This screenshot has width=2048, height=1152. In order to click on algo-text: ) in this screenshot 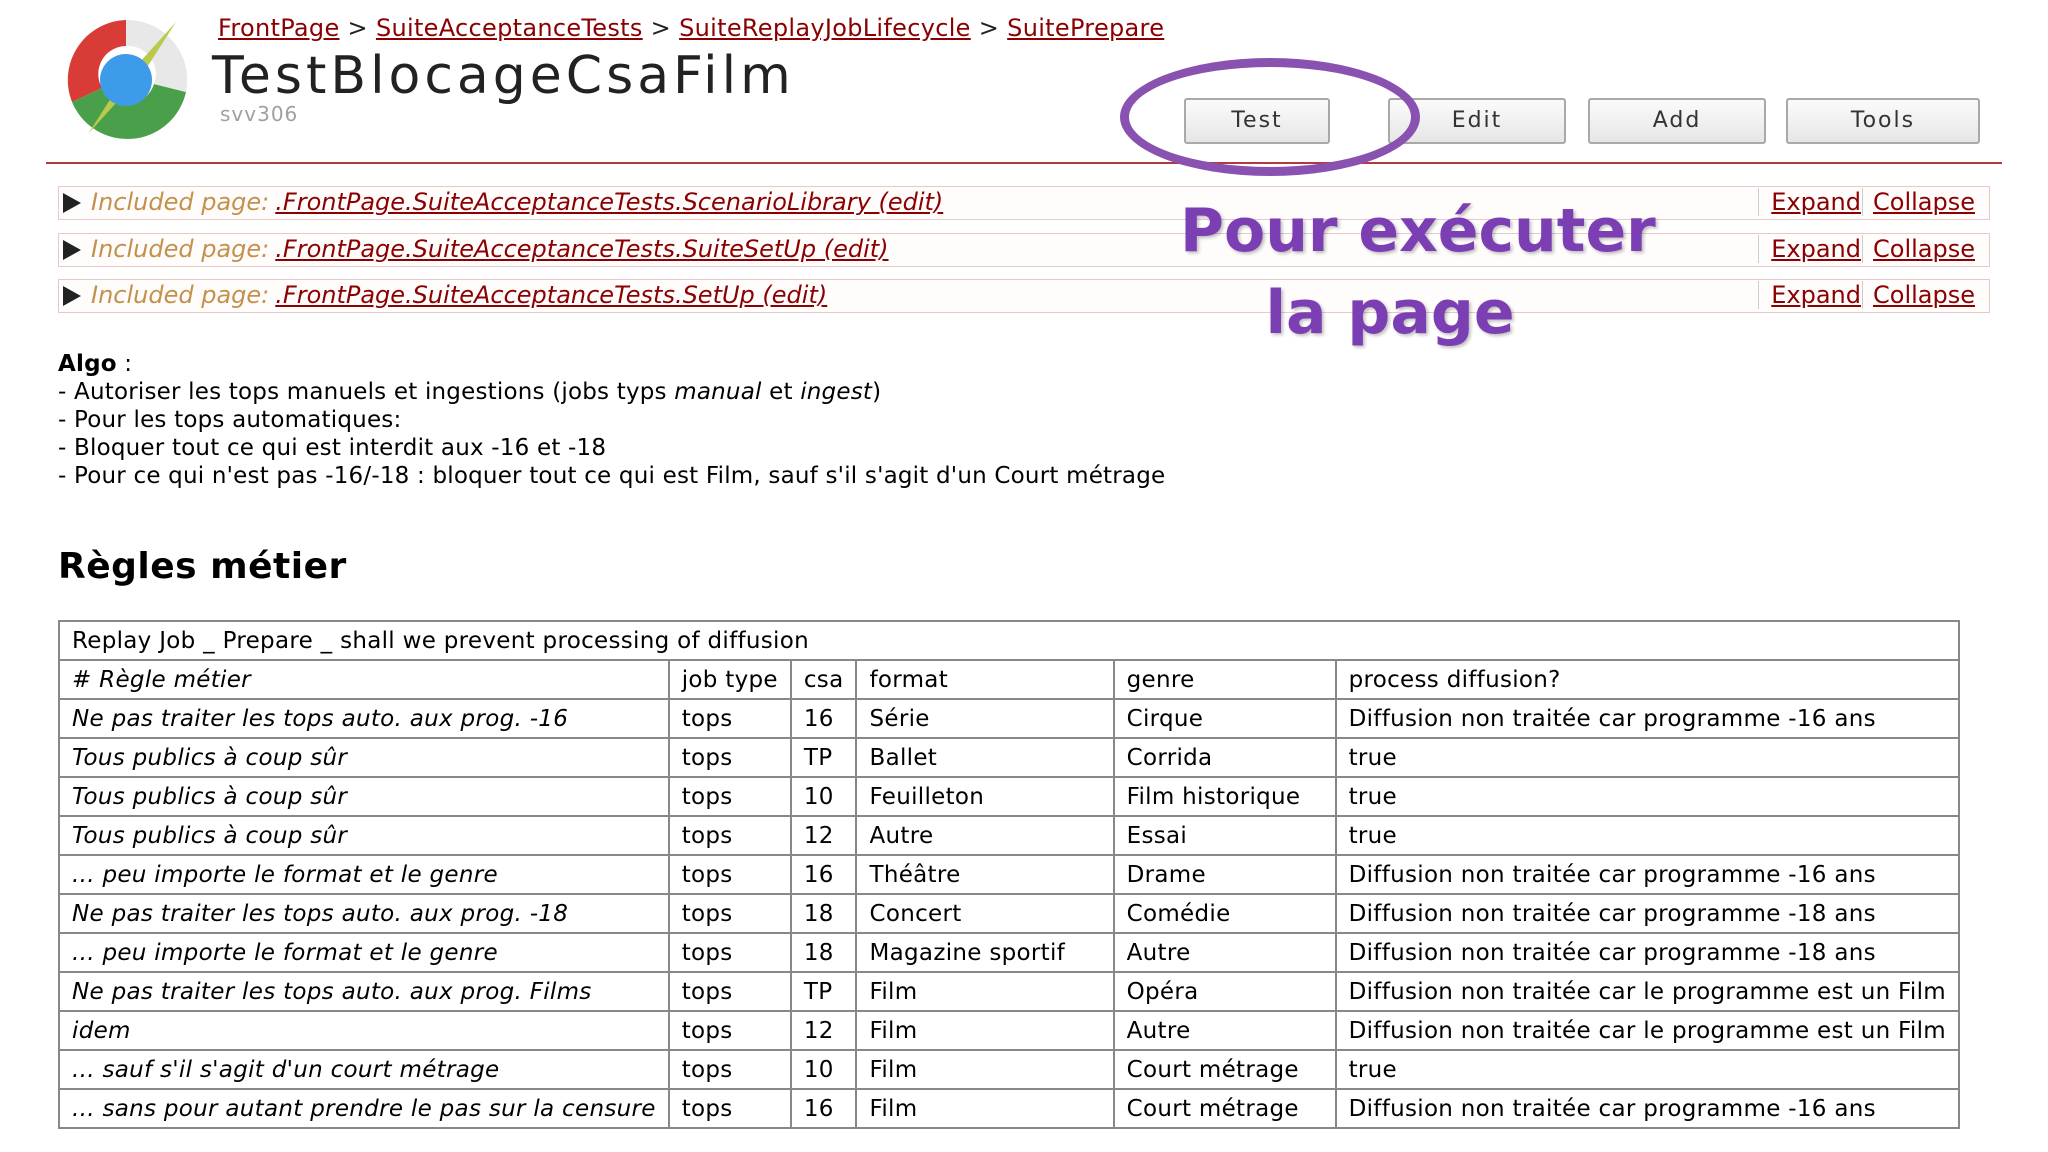, I will do `click(877, 392)`.